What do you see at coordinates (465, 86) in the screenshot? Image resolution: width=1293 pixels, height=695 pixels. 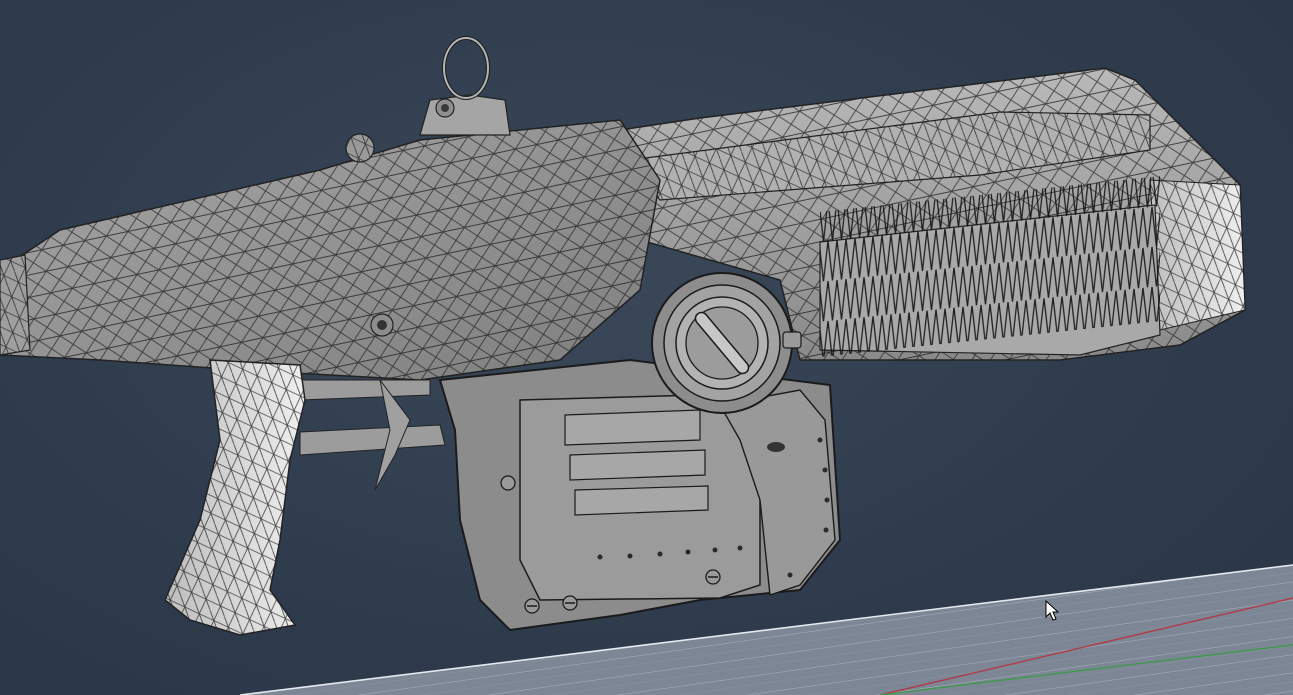 I see `rear-sight` at bounding box center [465, 86].